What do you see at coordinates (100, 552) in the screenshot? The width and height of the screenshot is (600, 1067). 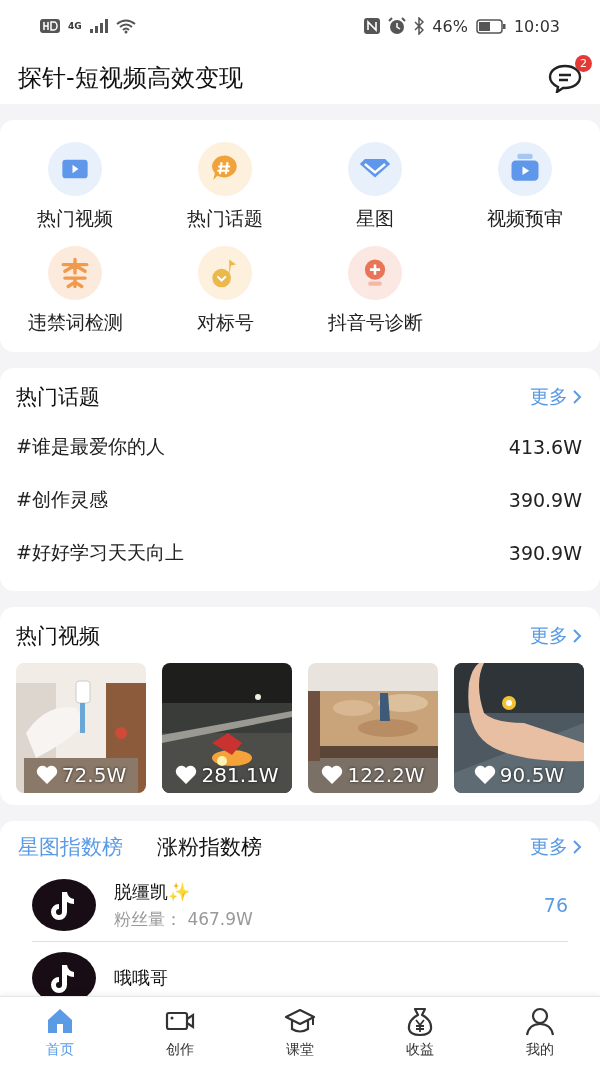 I see `topic-name: #好好学习天天向上` at bounding box center [100, 552].